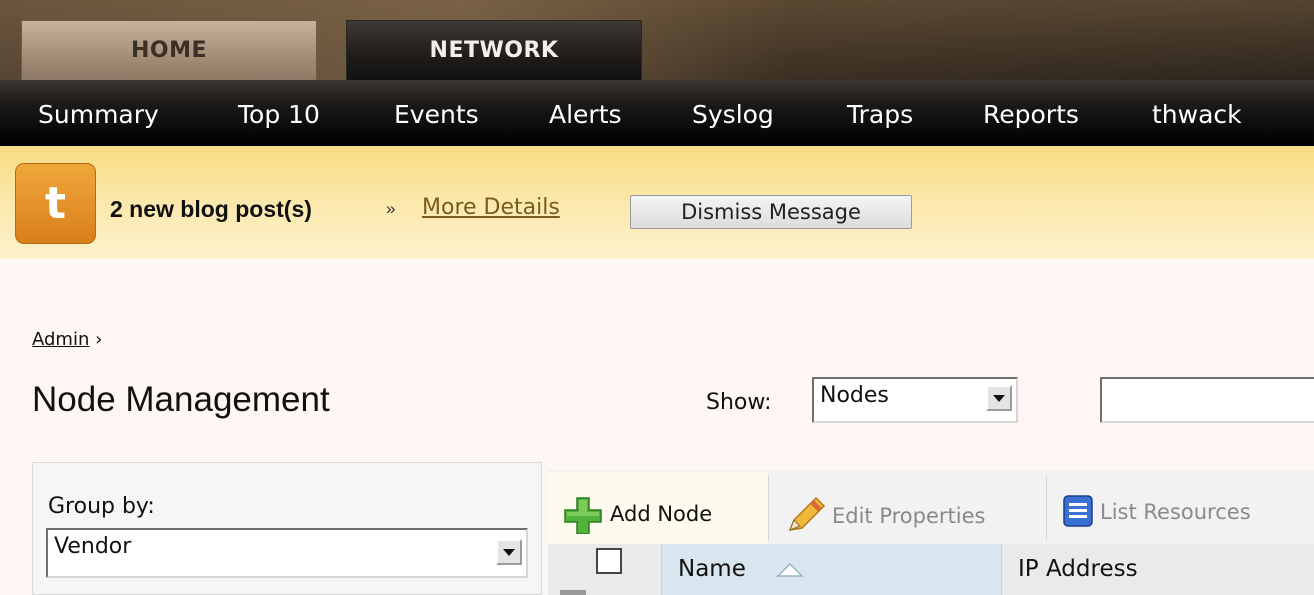  What do you see at coordinates (807, 513) in the screenshot?
I see `pencil-icon` at bounding box center [807, 513].